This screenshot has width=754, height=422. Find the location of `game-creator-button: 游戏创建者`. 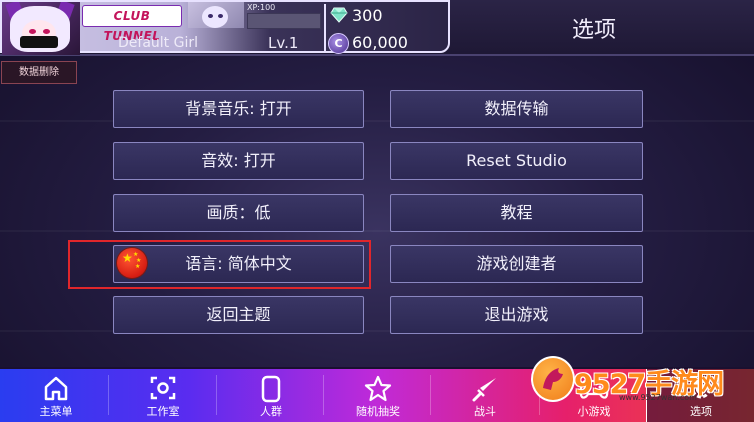

game-creator-button: 游戏创建者 is located at coordinates (516, 264).